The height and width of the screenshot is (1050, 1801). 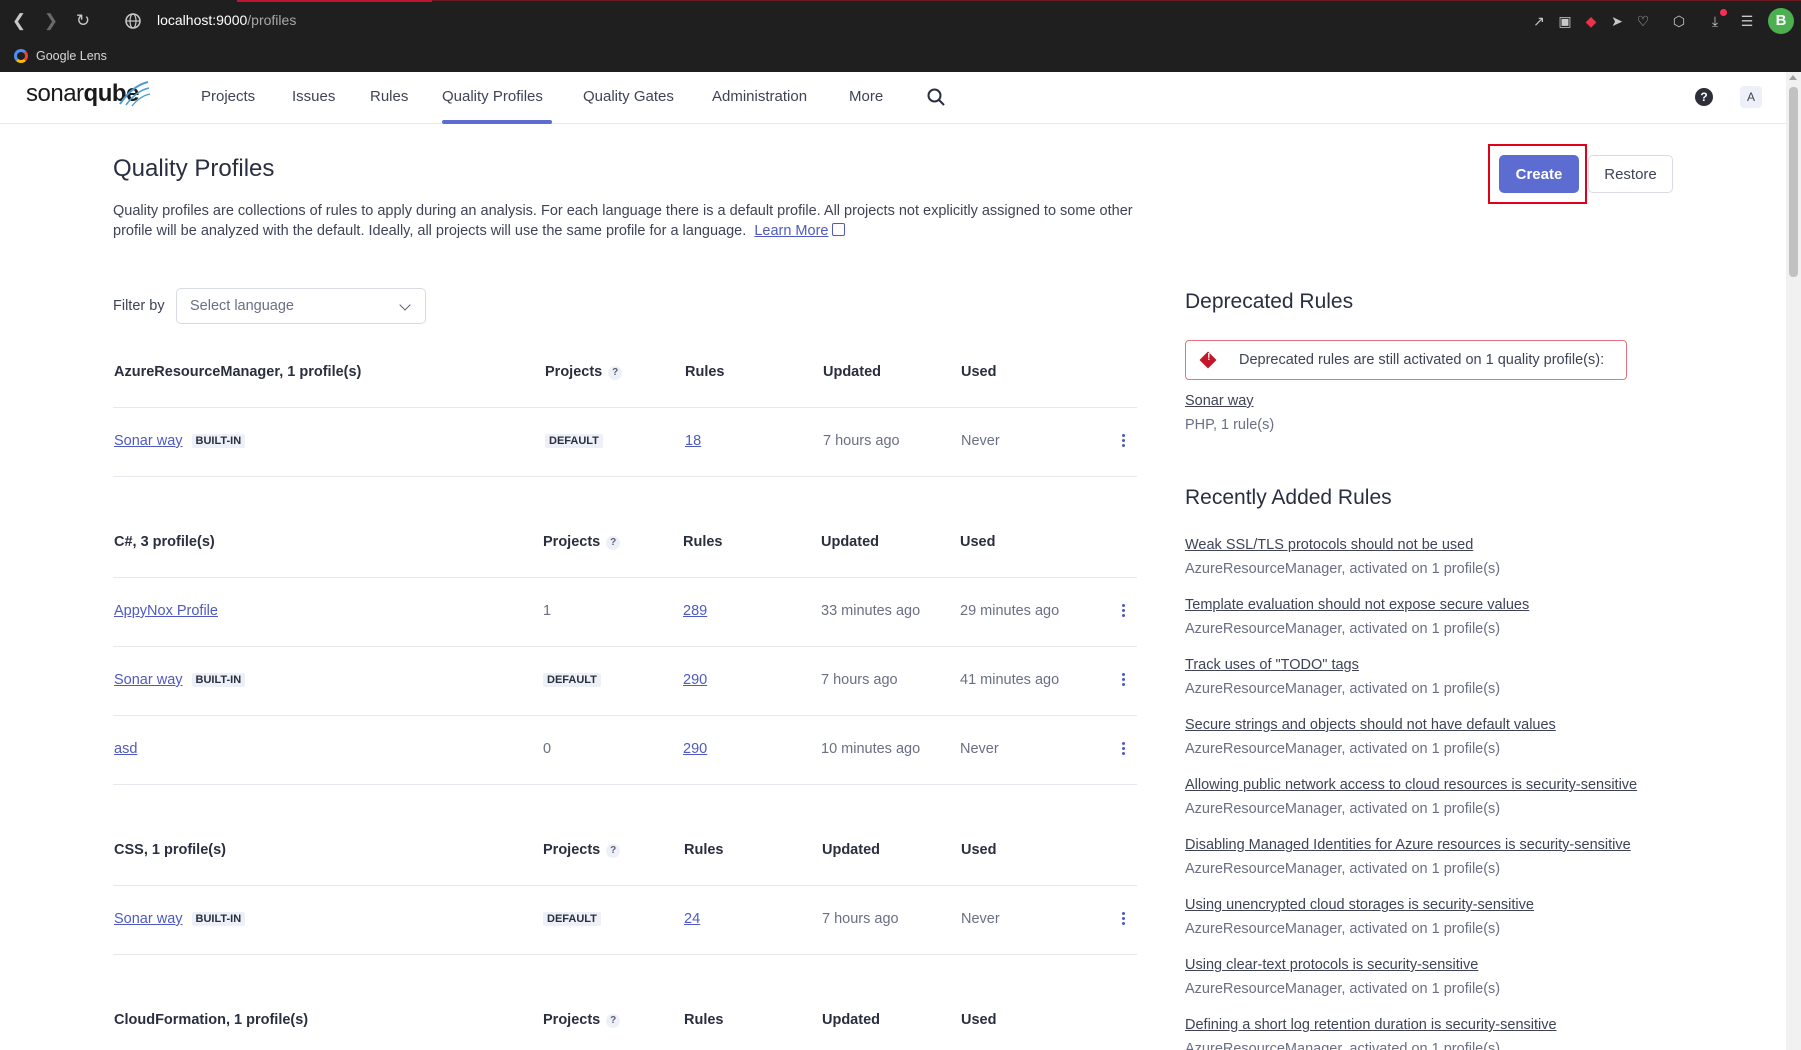 I want to click on bookmark-google-lens: Google Lens, so click(x=60, y=56).